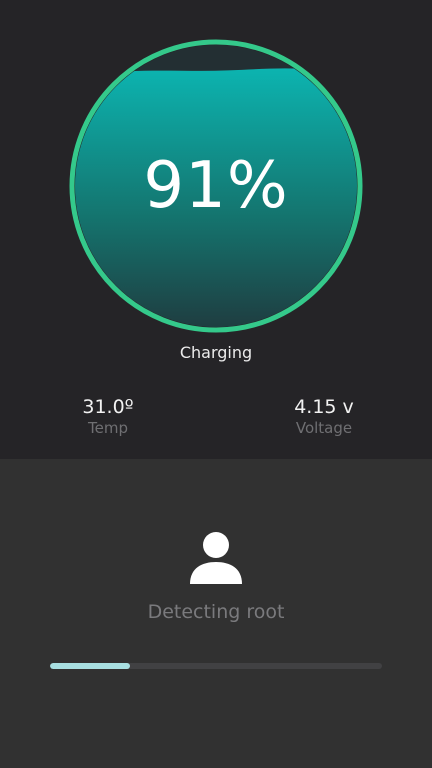  Describe the element at coordinates (324, 428) in the screenshot. I see `voltage-label: Voltage` at that location.